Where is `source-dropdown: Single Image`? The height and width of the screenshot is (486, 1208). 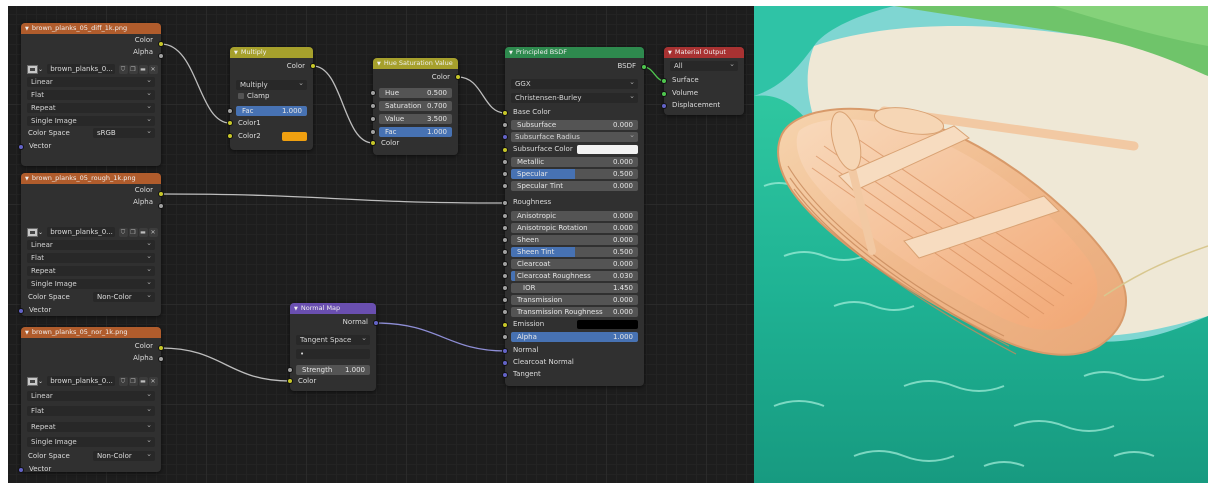
source-dropdown: Single Image is located at coordinates (91, 121).